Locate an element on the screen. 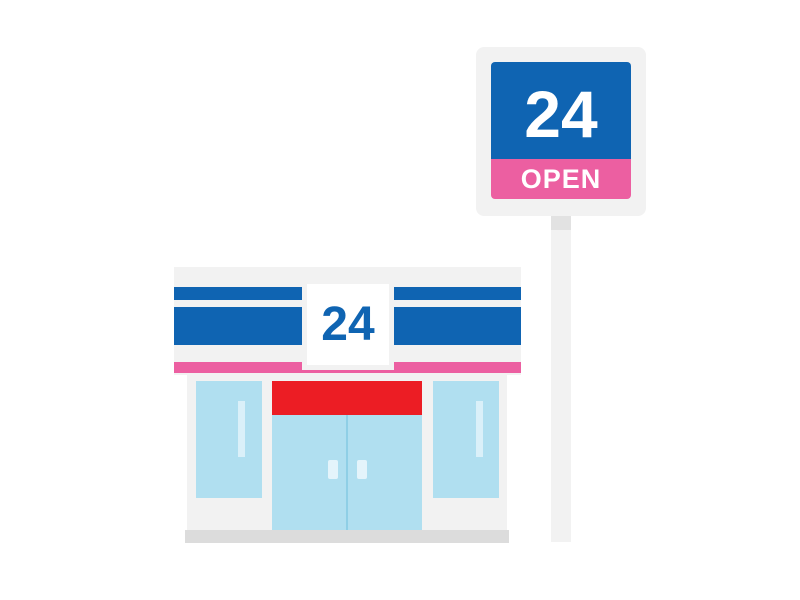  pole-sign-number-panel: 24 is located at coordinates (561, 110).